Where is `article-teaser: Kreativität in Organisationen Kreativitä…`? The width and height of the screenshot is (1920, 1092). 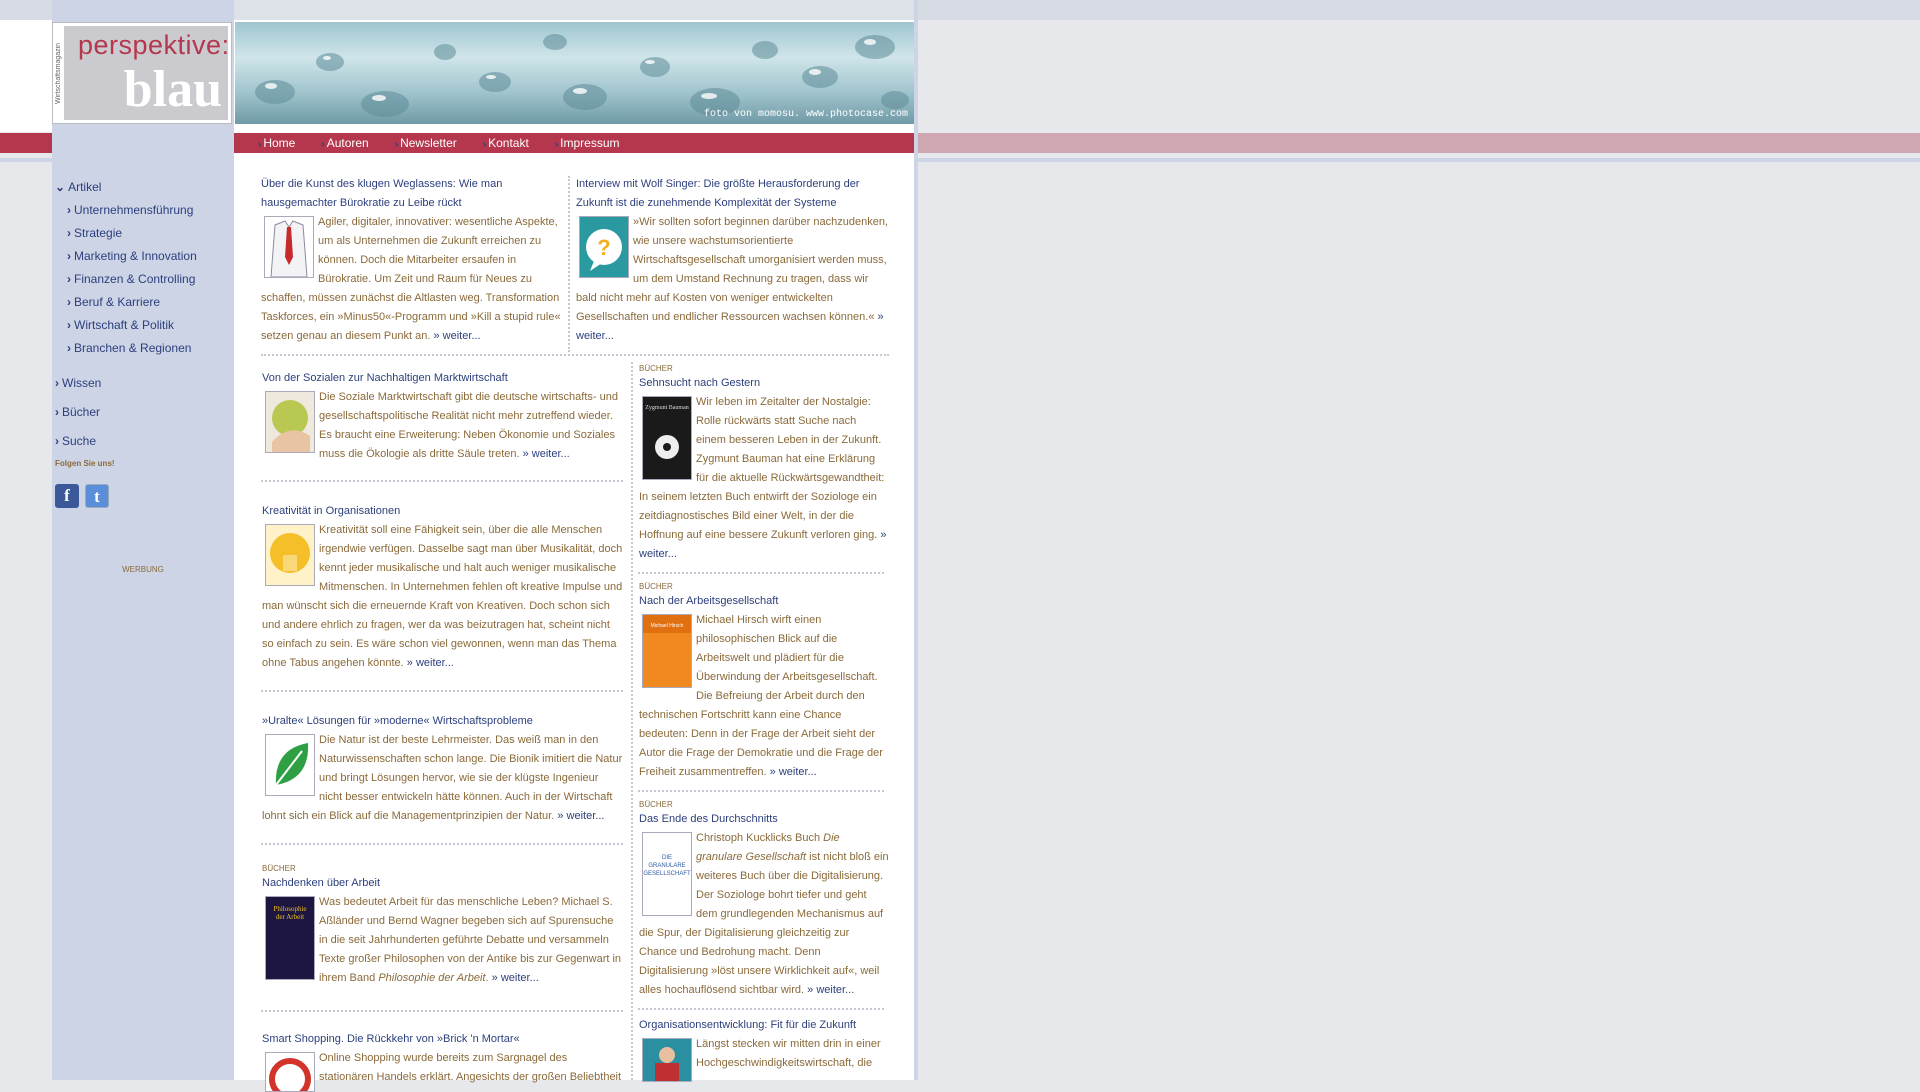 article-teaser: Kreativität in Organisationen Kreativitä… is located at coordinates (443, 587).